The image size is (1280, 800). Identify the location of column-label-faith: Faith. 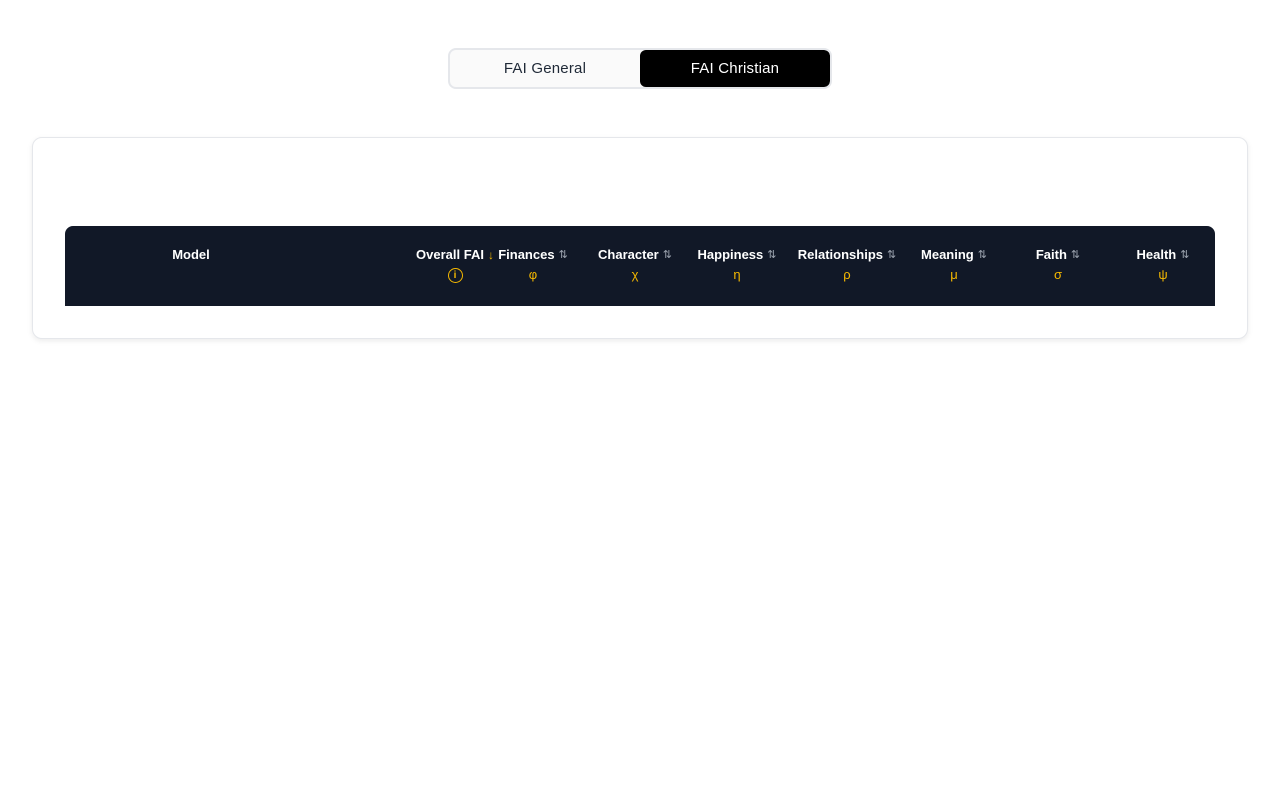
(1051, 254).